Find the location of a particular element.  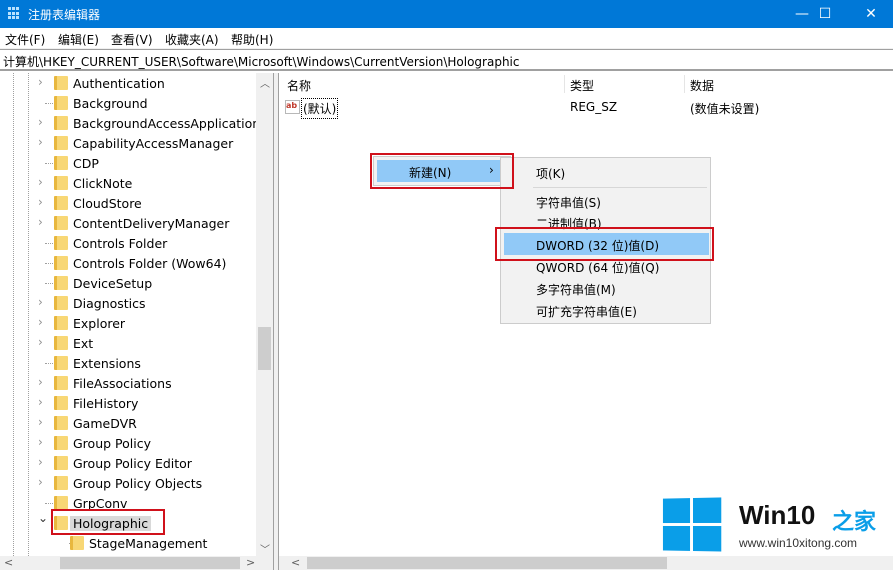

tree-item-label: Group Policy is located at coordinates (112, 443).